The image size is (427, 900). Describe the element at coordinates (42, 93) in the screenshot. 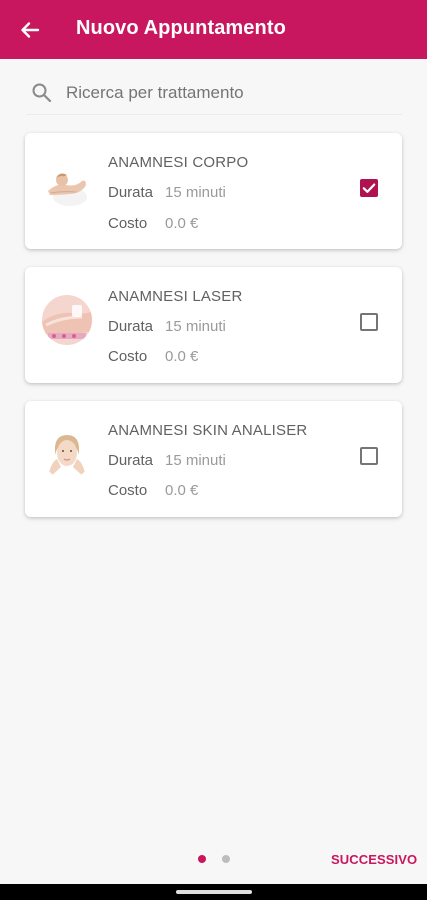

I see `search-icon` at that location.